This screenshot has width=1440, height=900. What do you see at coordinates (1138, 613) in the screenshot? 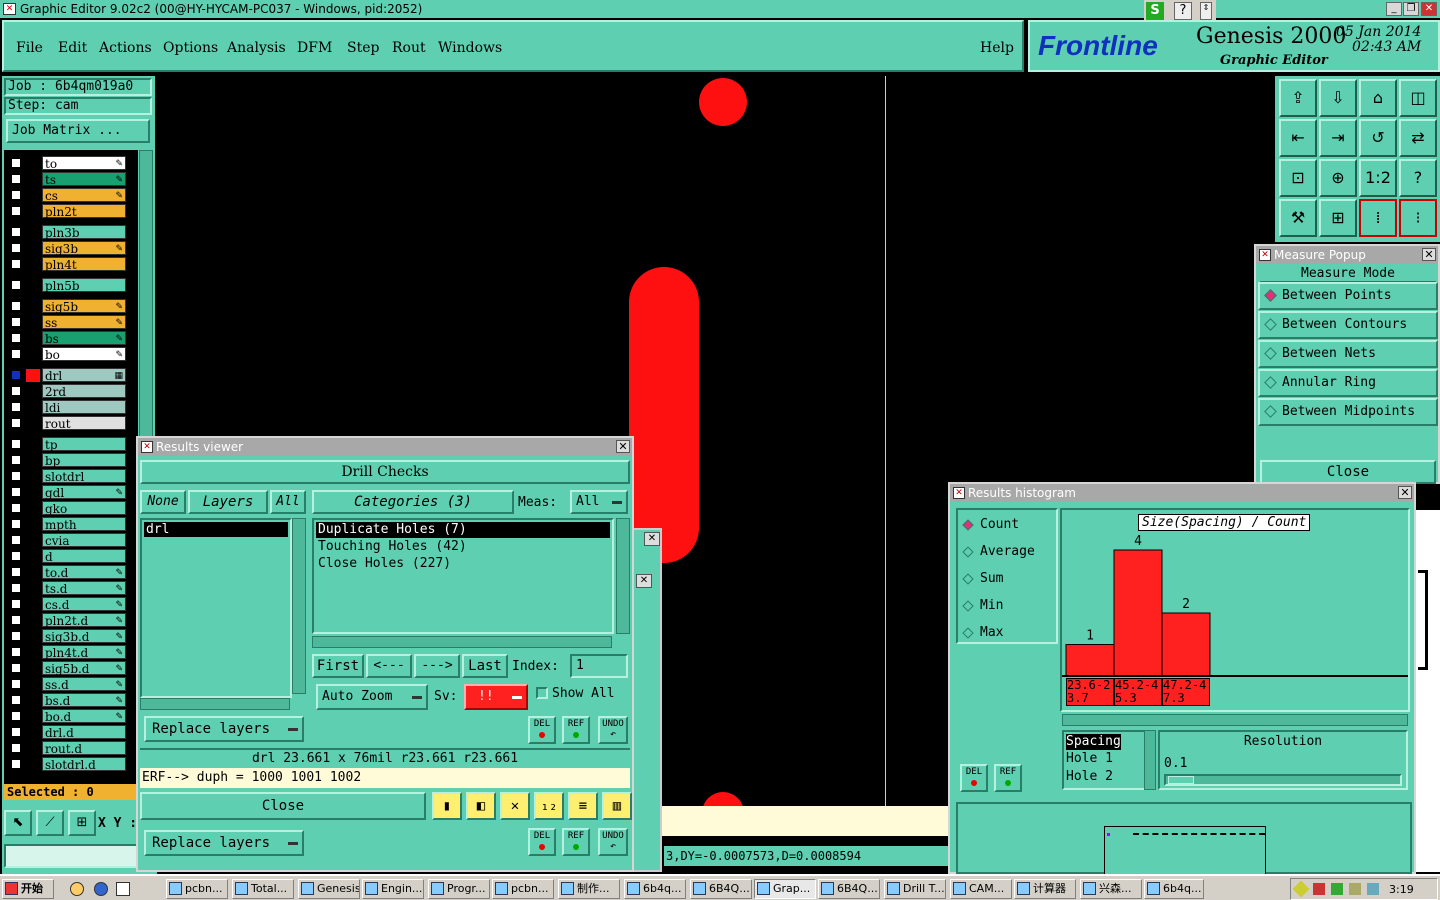
I see `histogram-bar` at bounding box center [1138, 613].